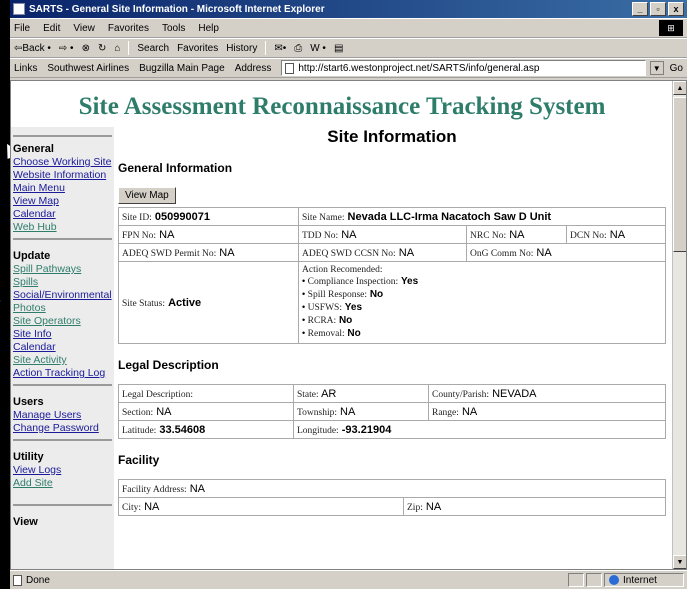 Image resolution: width=687 pixels, height=589 pixels. I want to click on general-info-heading: General Information, so click(175, 168).